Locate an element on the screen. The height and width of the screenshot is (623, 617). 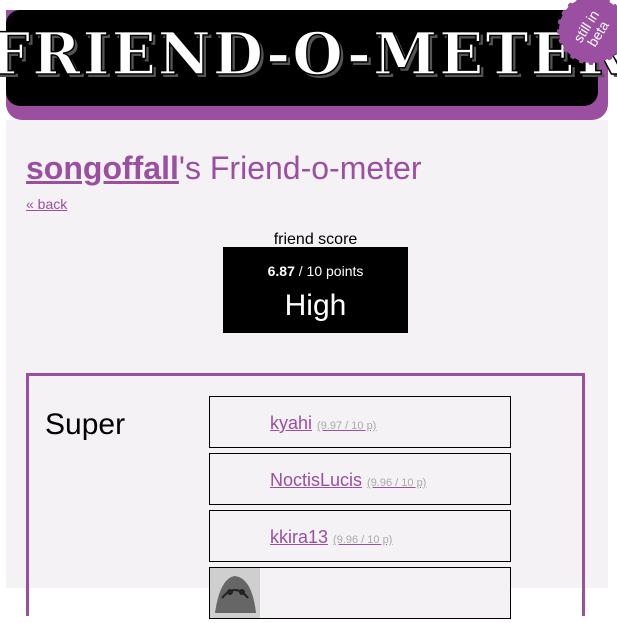
friend-score-box: 6.87 / 10 points High is located at coordinates (315, 290).